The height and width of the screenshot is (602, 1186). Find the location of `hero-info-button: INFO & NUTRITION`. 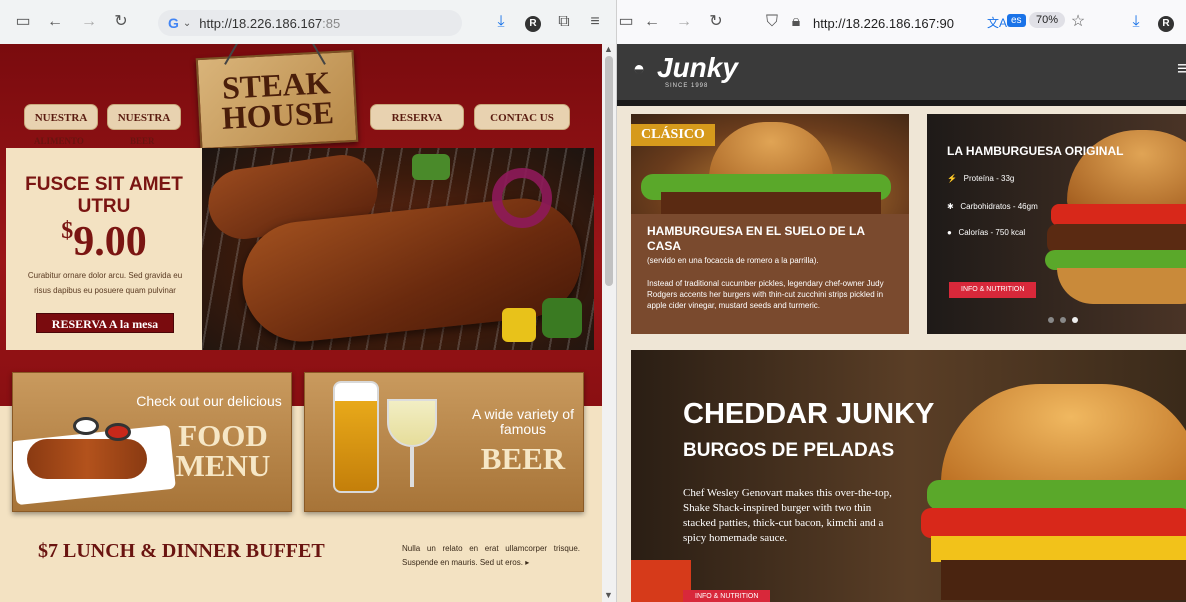

hero-info-button: INFO & NUTRITION is located at coordinates (727, 596).